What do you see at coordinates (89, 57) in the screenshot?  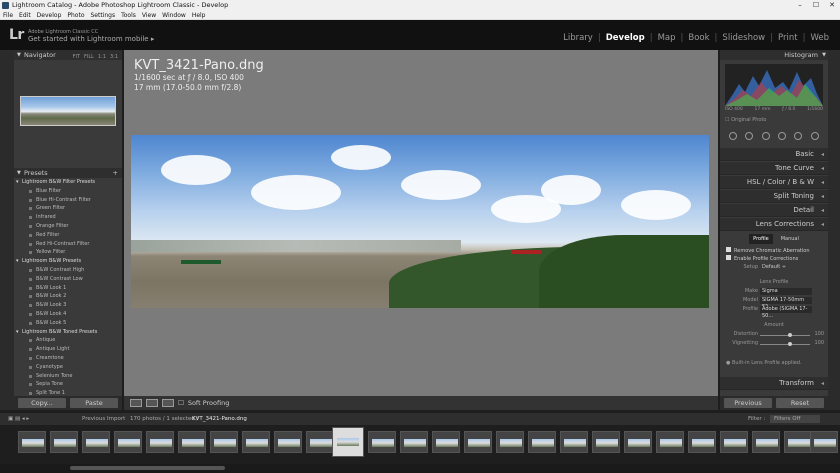 I see `zoom-fill: FILL` at bounding box center [89, 57].